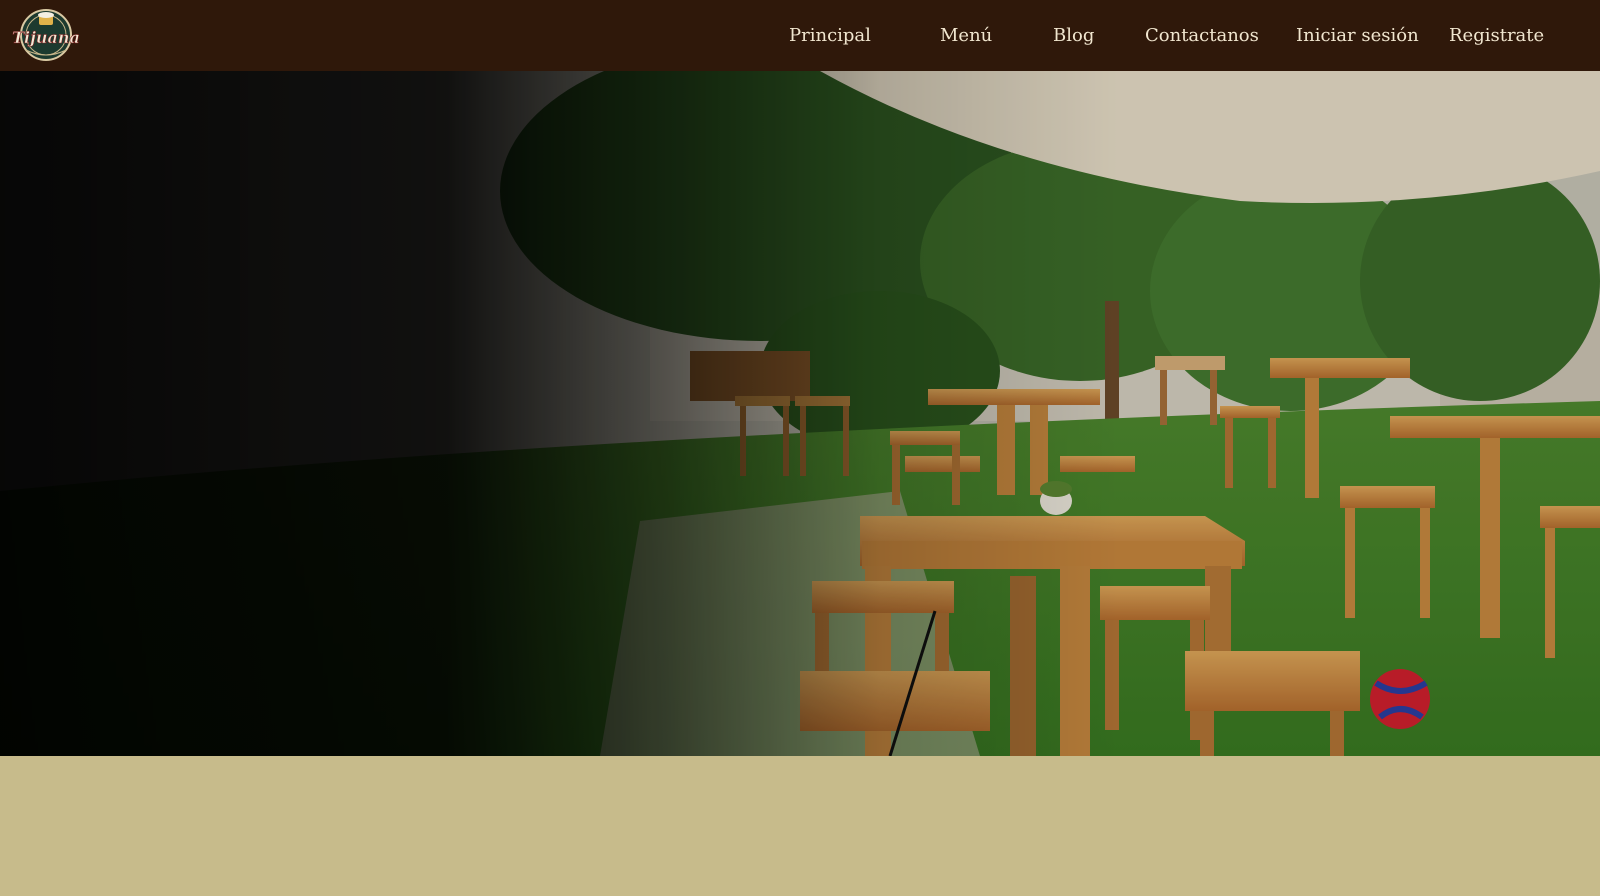 This screenshot has height=896, width=1600. I want to click on nav-link-iniciar-sesion: Iniciar sesión, so click(1357, 36).